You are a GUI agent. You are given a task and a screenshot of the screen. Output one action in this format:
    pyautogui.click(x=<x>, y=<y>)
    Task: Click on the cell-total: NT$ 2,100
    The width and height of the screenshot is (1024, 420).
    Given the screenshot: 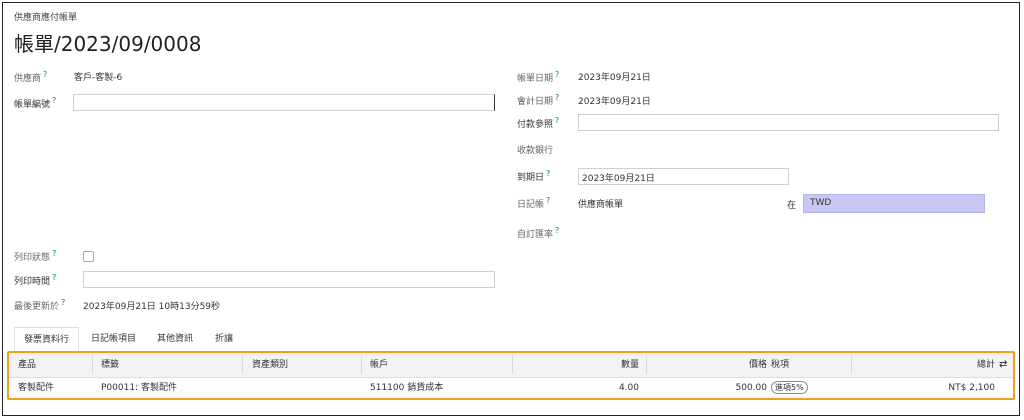 What is the action you would take?
    pyautogui.click(x=971, y=388)
    